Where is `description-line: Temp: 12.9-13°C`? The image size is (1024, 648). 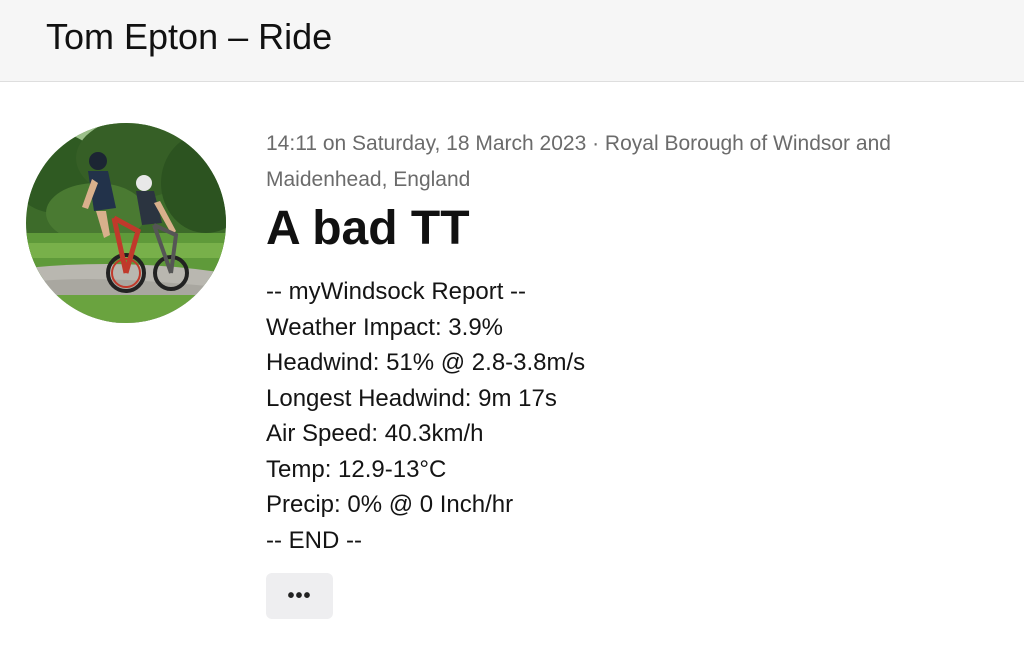 description-line: Temp: 12.9-13°C is located at coordinates (356, 469).